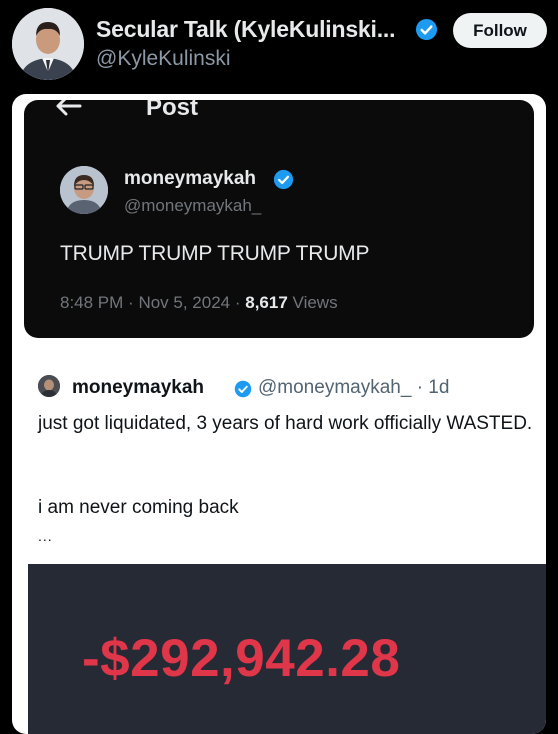  I want to click on post-meta: 8:48 PM · Nov 5, 2024 · 8,617 Views, so click(199, 302).